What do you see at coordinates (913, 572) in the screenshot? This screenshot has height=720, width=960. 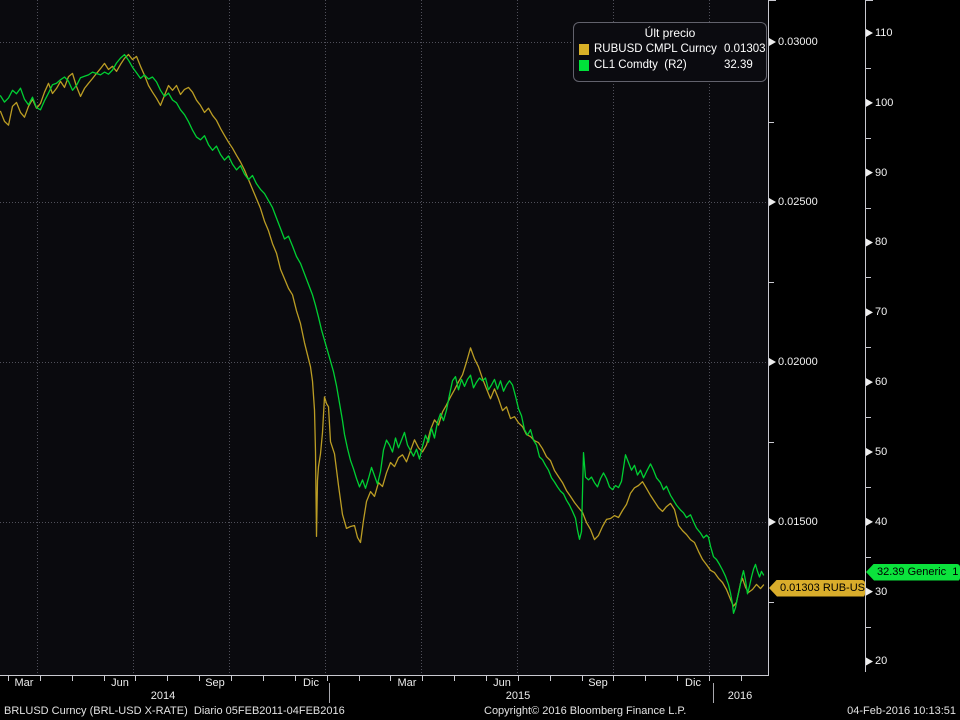 I see `last-price-tag-cl1: 32.39 Generic 1` at bounding box center [913, 572].